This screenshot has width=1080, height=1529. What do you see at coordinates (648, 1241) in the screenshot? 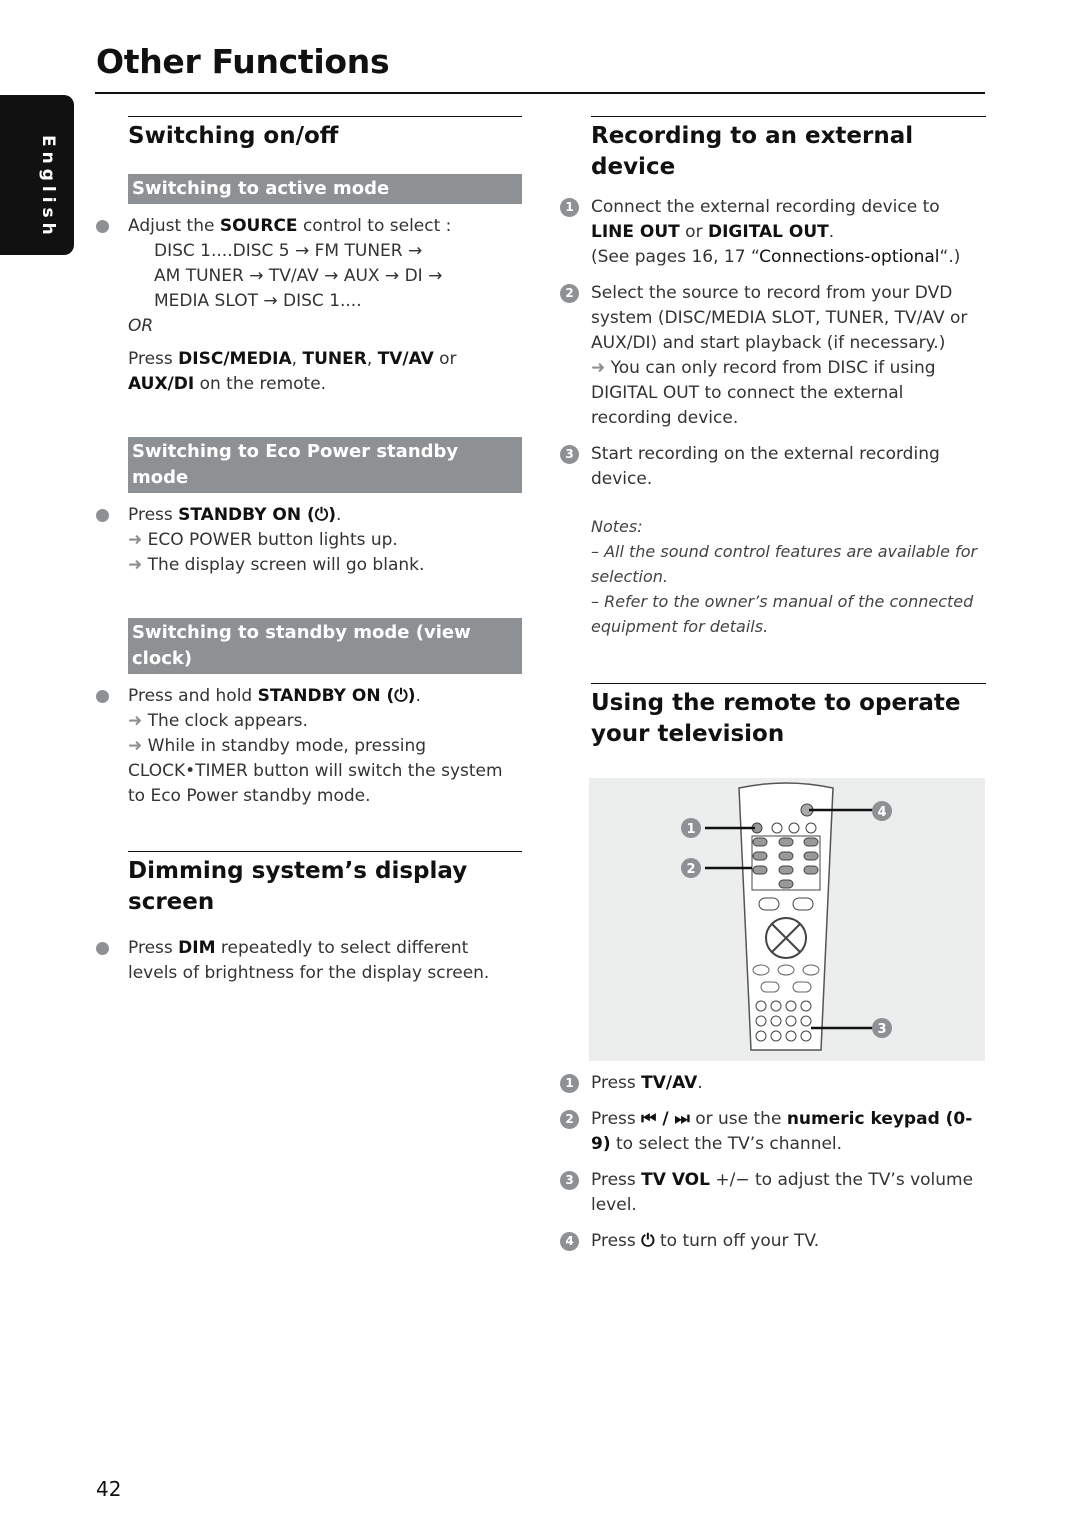
I see `power-icon: ⏻` at bounding box center [648, 1241].